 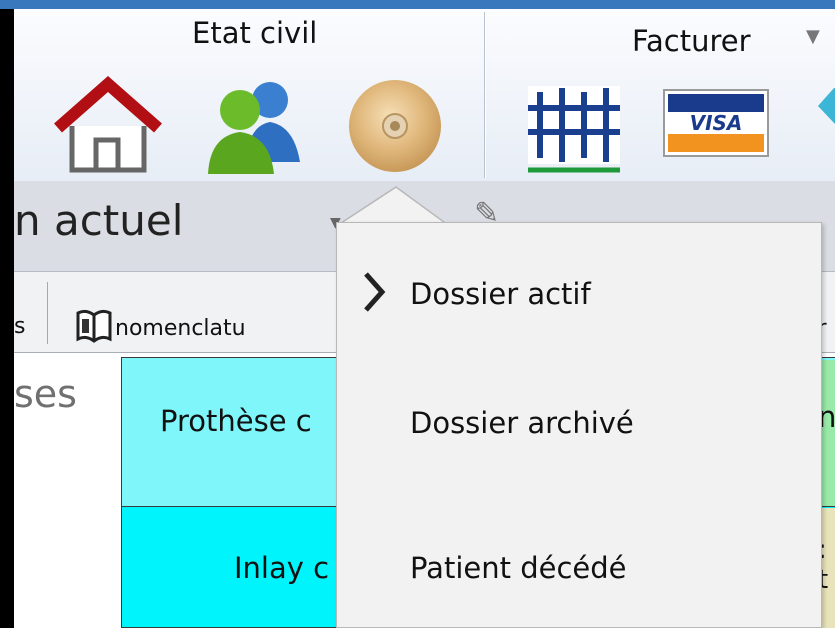 I want to click on disc-icon, so click(x=395, y=128).